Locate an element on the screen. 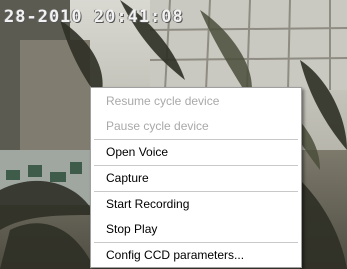  menu-item-resume-cycle-device: Resume cycle device is located at coordinates (163, 101).